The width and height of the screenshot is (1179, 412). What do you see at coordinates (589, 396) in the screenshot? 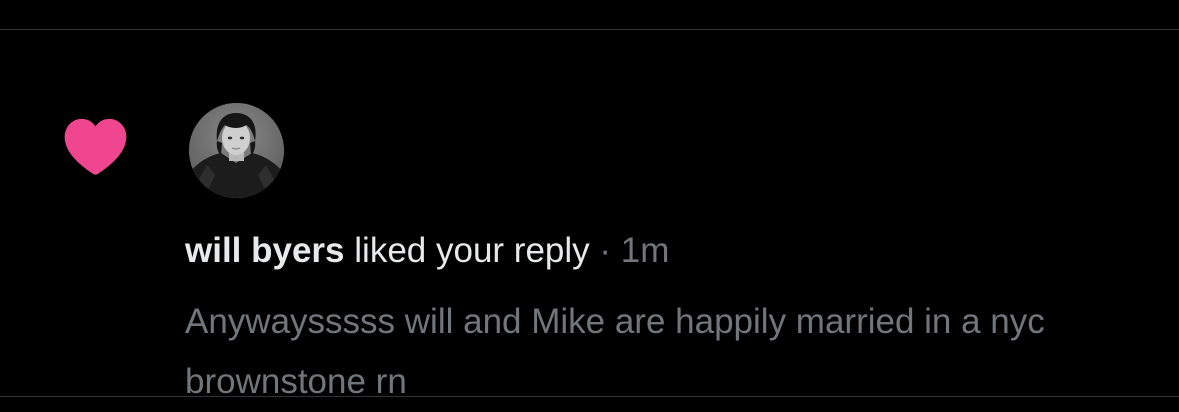
I see `bottom-divider` at bounding box center [589, 396].